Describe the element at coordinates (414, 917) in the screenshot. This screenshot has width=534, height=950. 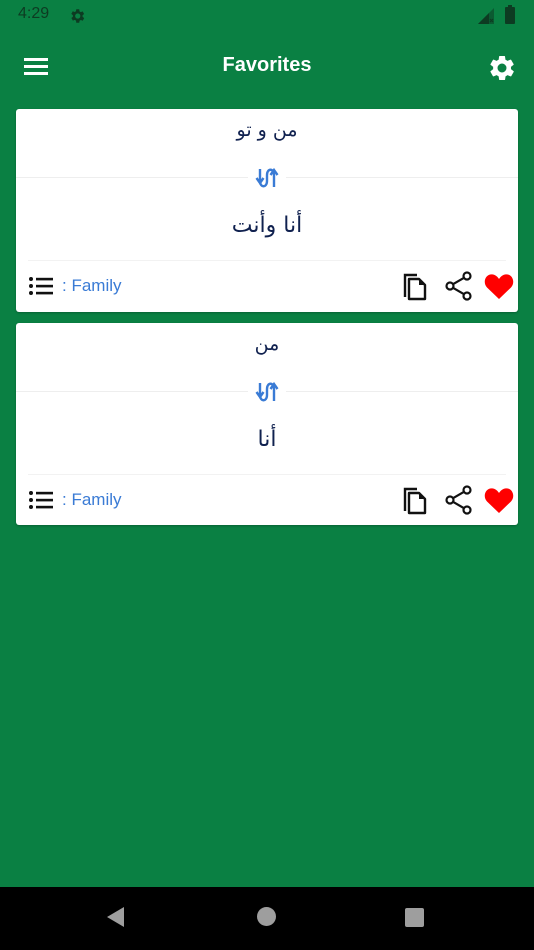
I see `recents-icon` at that location.